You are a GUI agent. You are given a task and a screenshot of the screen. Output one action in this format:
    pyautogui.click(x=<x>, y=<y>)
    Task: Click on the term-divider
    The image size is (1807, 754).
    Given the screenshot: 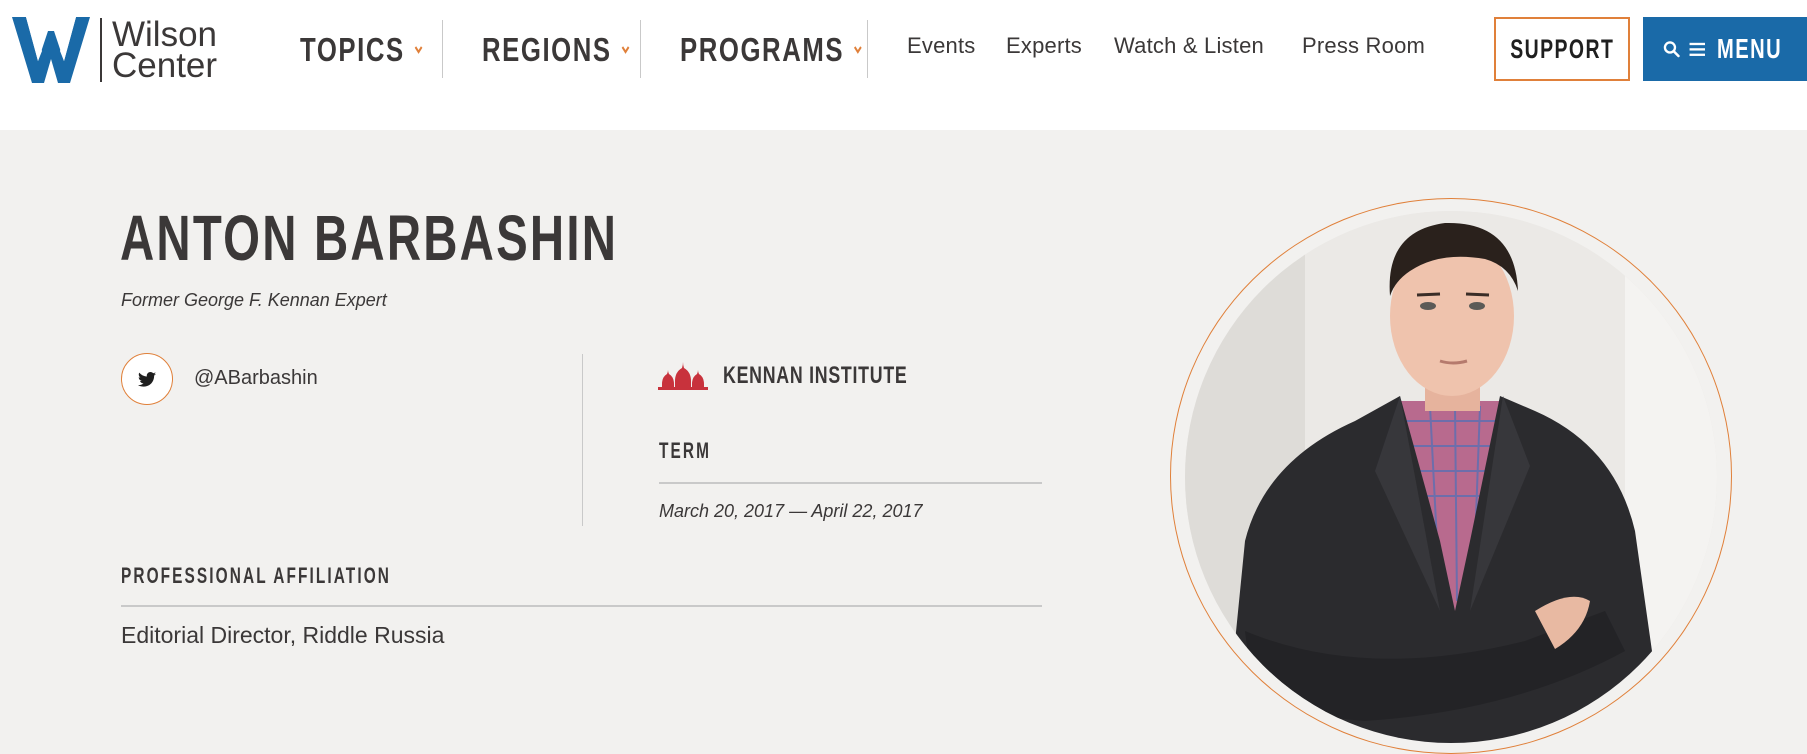 What is the action you would take?
    pyautogui.click(x=850, y=483)
    